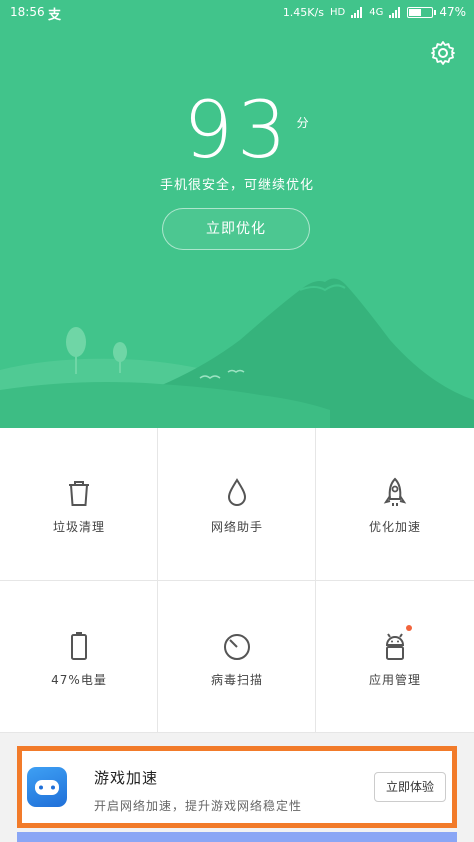 The image size is (474, 842). I want to click on notification-dot, so click(409, 628).